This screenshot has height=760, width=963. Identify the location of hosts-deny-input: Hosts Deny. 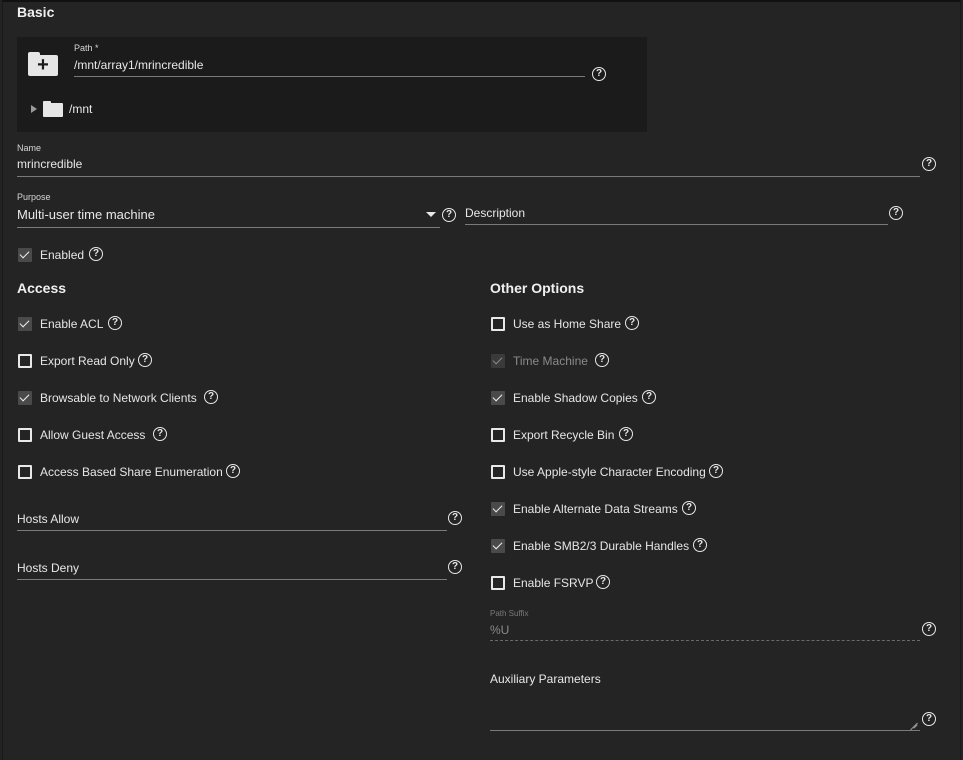
(48, 568).